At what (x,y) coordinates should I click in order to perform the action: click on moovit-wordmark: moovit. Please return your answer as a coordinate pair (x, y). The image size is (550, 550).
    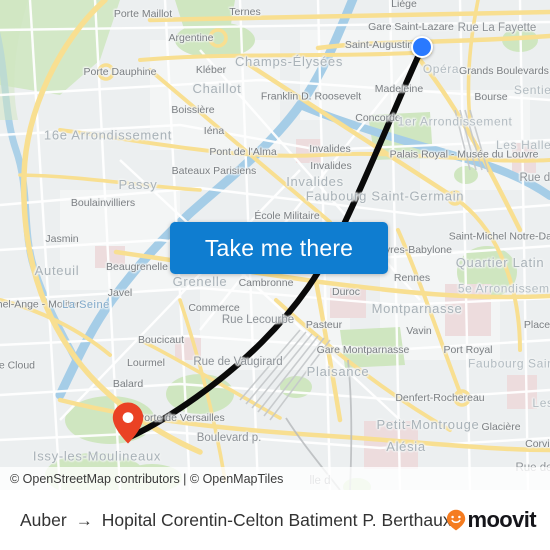
    Looking at the image, I should click on (501, 519).